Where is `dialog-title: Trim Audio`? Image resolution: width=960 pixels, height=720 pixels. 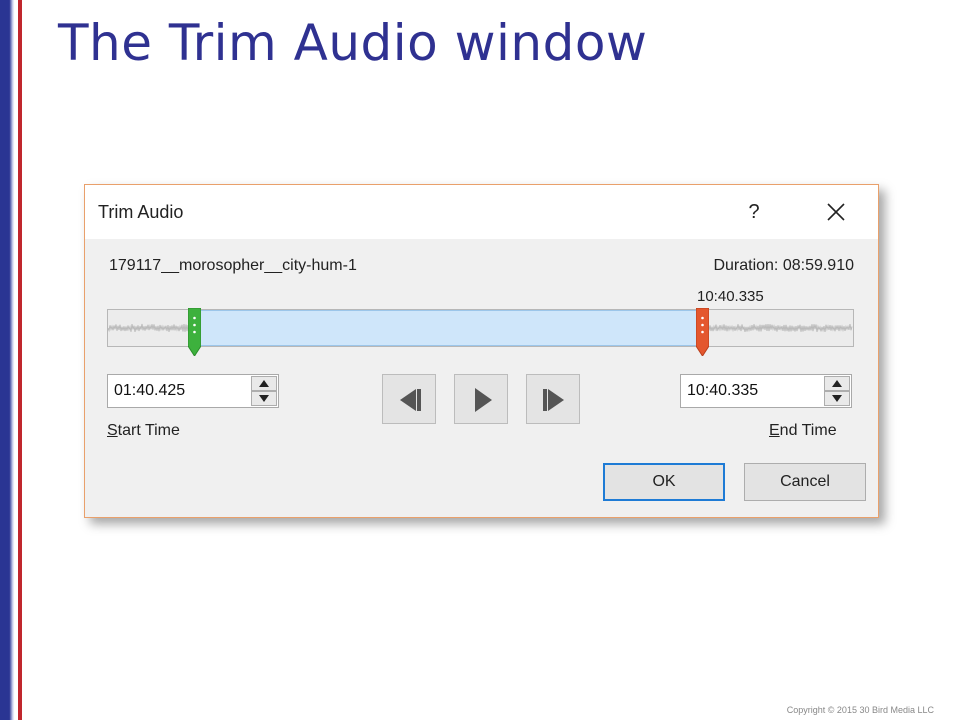 dialog-title: Trim Audio is located at coordinates (141, 212).